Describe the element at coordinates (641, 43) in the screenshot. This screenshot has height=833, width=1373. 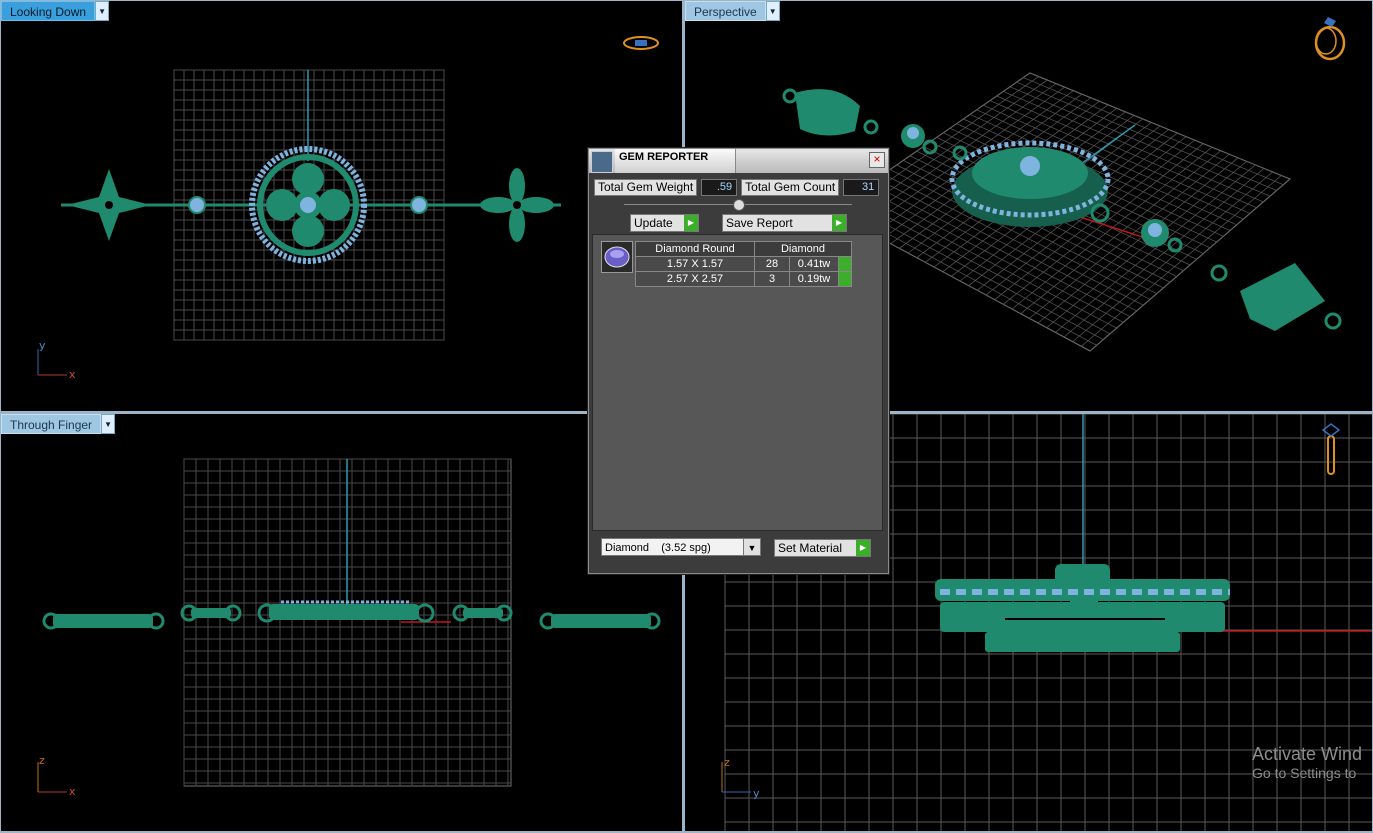
I see `ring-orientation-icon` at that location.